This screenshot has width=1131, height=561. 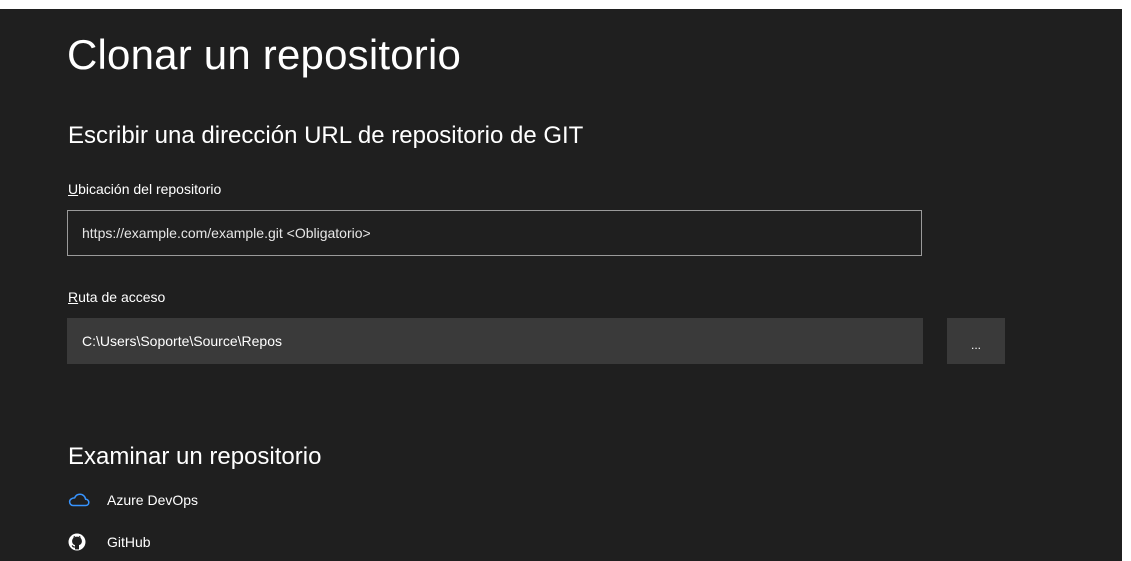 What do you see at coordinates (73, 189) in the screenshot?
I see `access-key-u: U` at bounding box center [73, 189].